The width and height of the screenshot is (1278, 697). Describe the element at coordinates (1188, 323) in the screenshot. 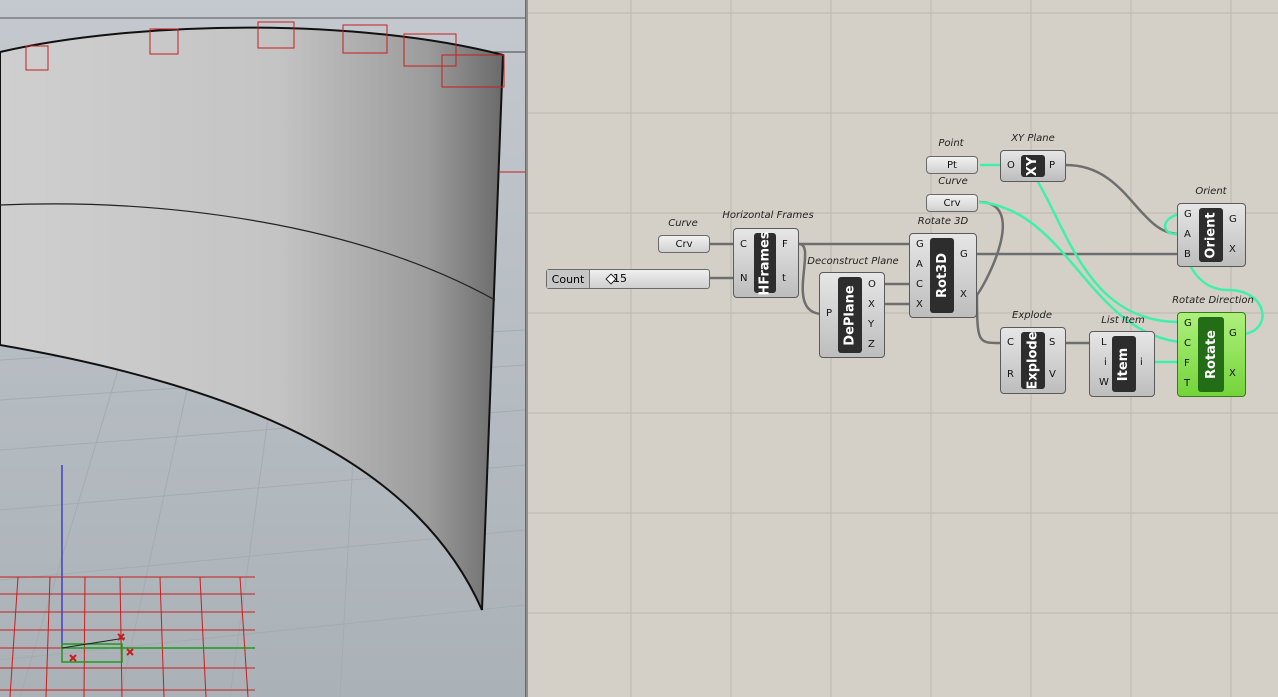

I see `rotdir-input-g: G` at that location.